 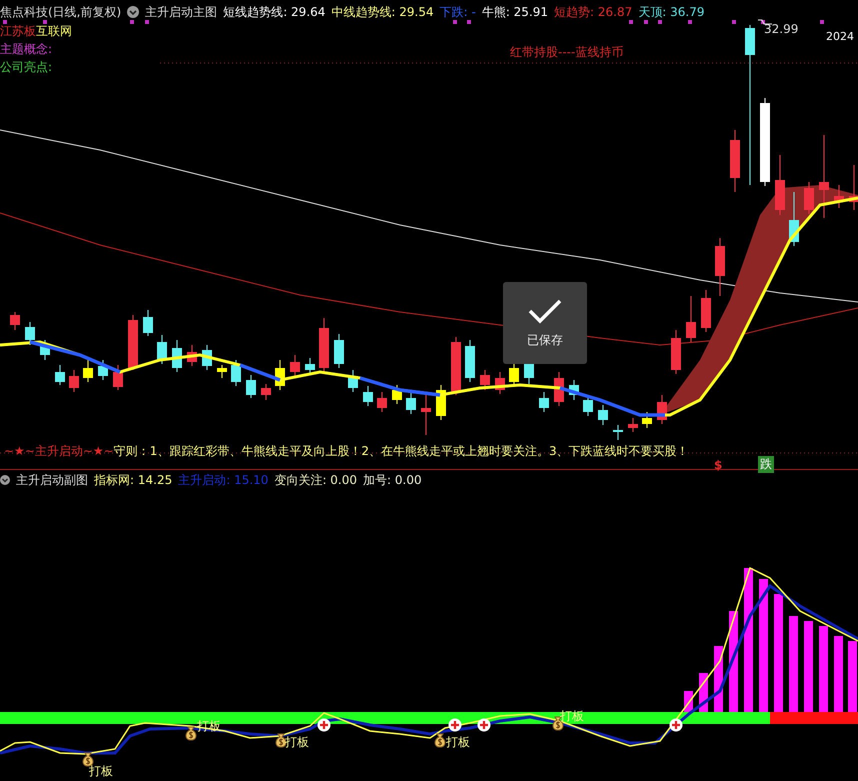 I want to click on info-label: 互联网, so click(x=54, y=31).